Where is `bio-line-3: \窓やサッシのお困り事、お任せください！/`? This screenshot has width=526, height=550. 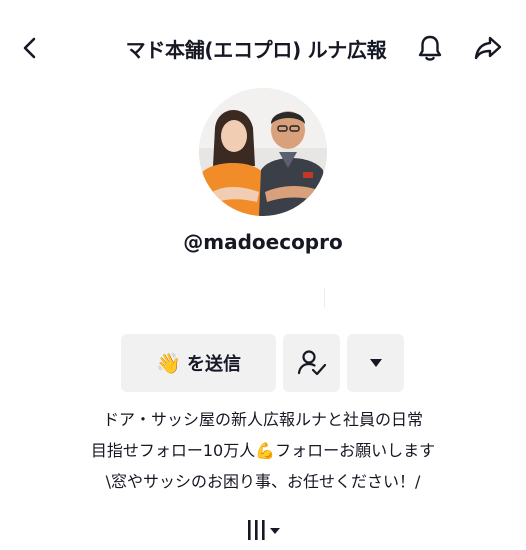
bio-line-3: \窓やサッシのお困り事、お任せください！/ is located at coordinates (263, 481).